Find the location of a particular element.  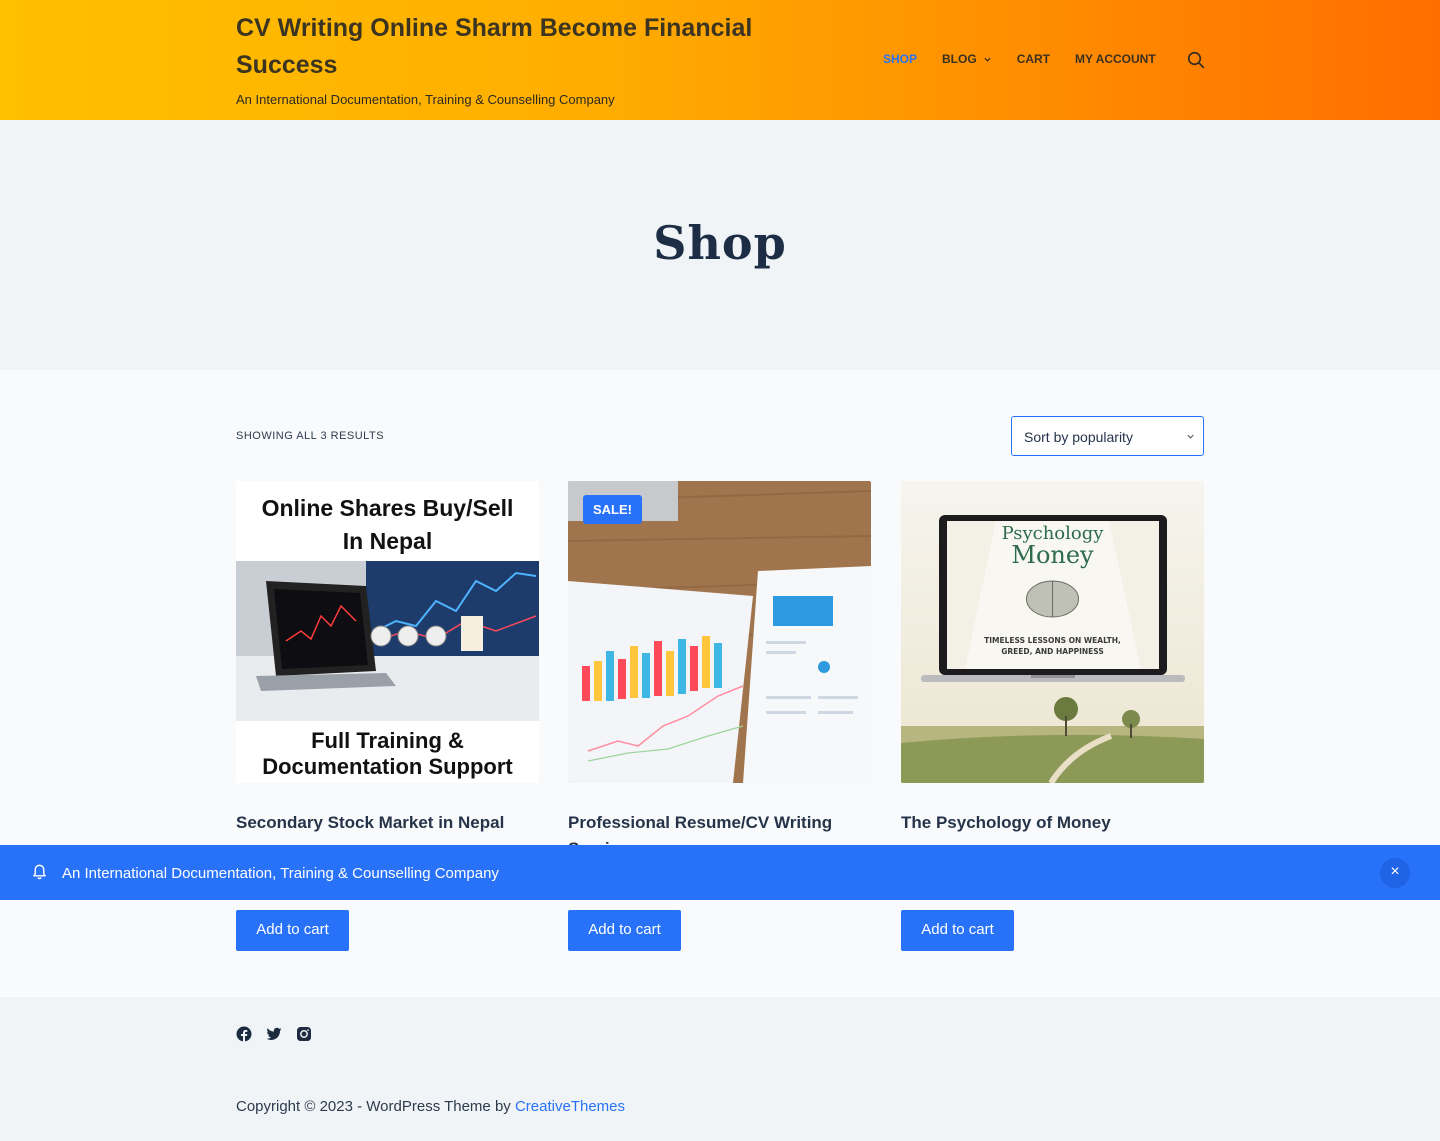

sale-badge: SALE! is located at coordinates (612, 509).